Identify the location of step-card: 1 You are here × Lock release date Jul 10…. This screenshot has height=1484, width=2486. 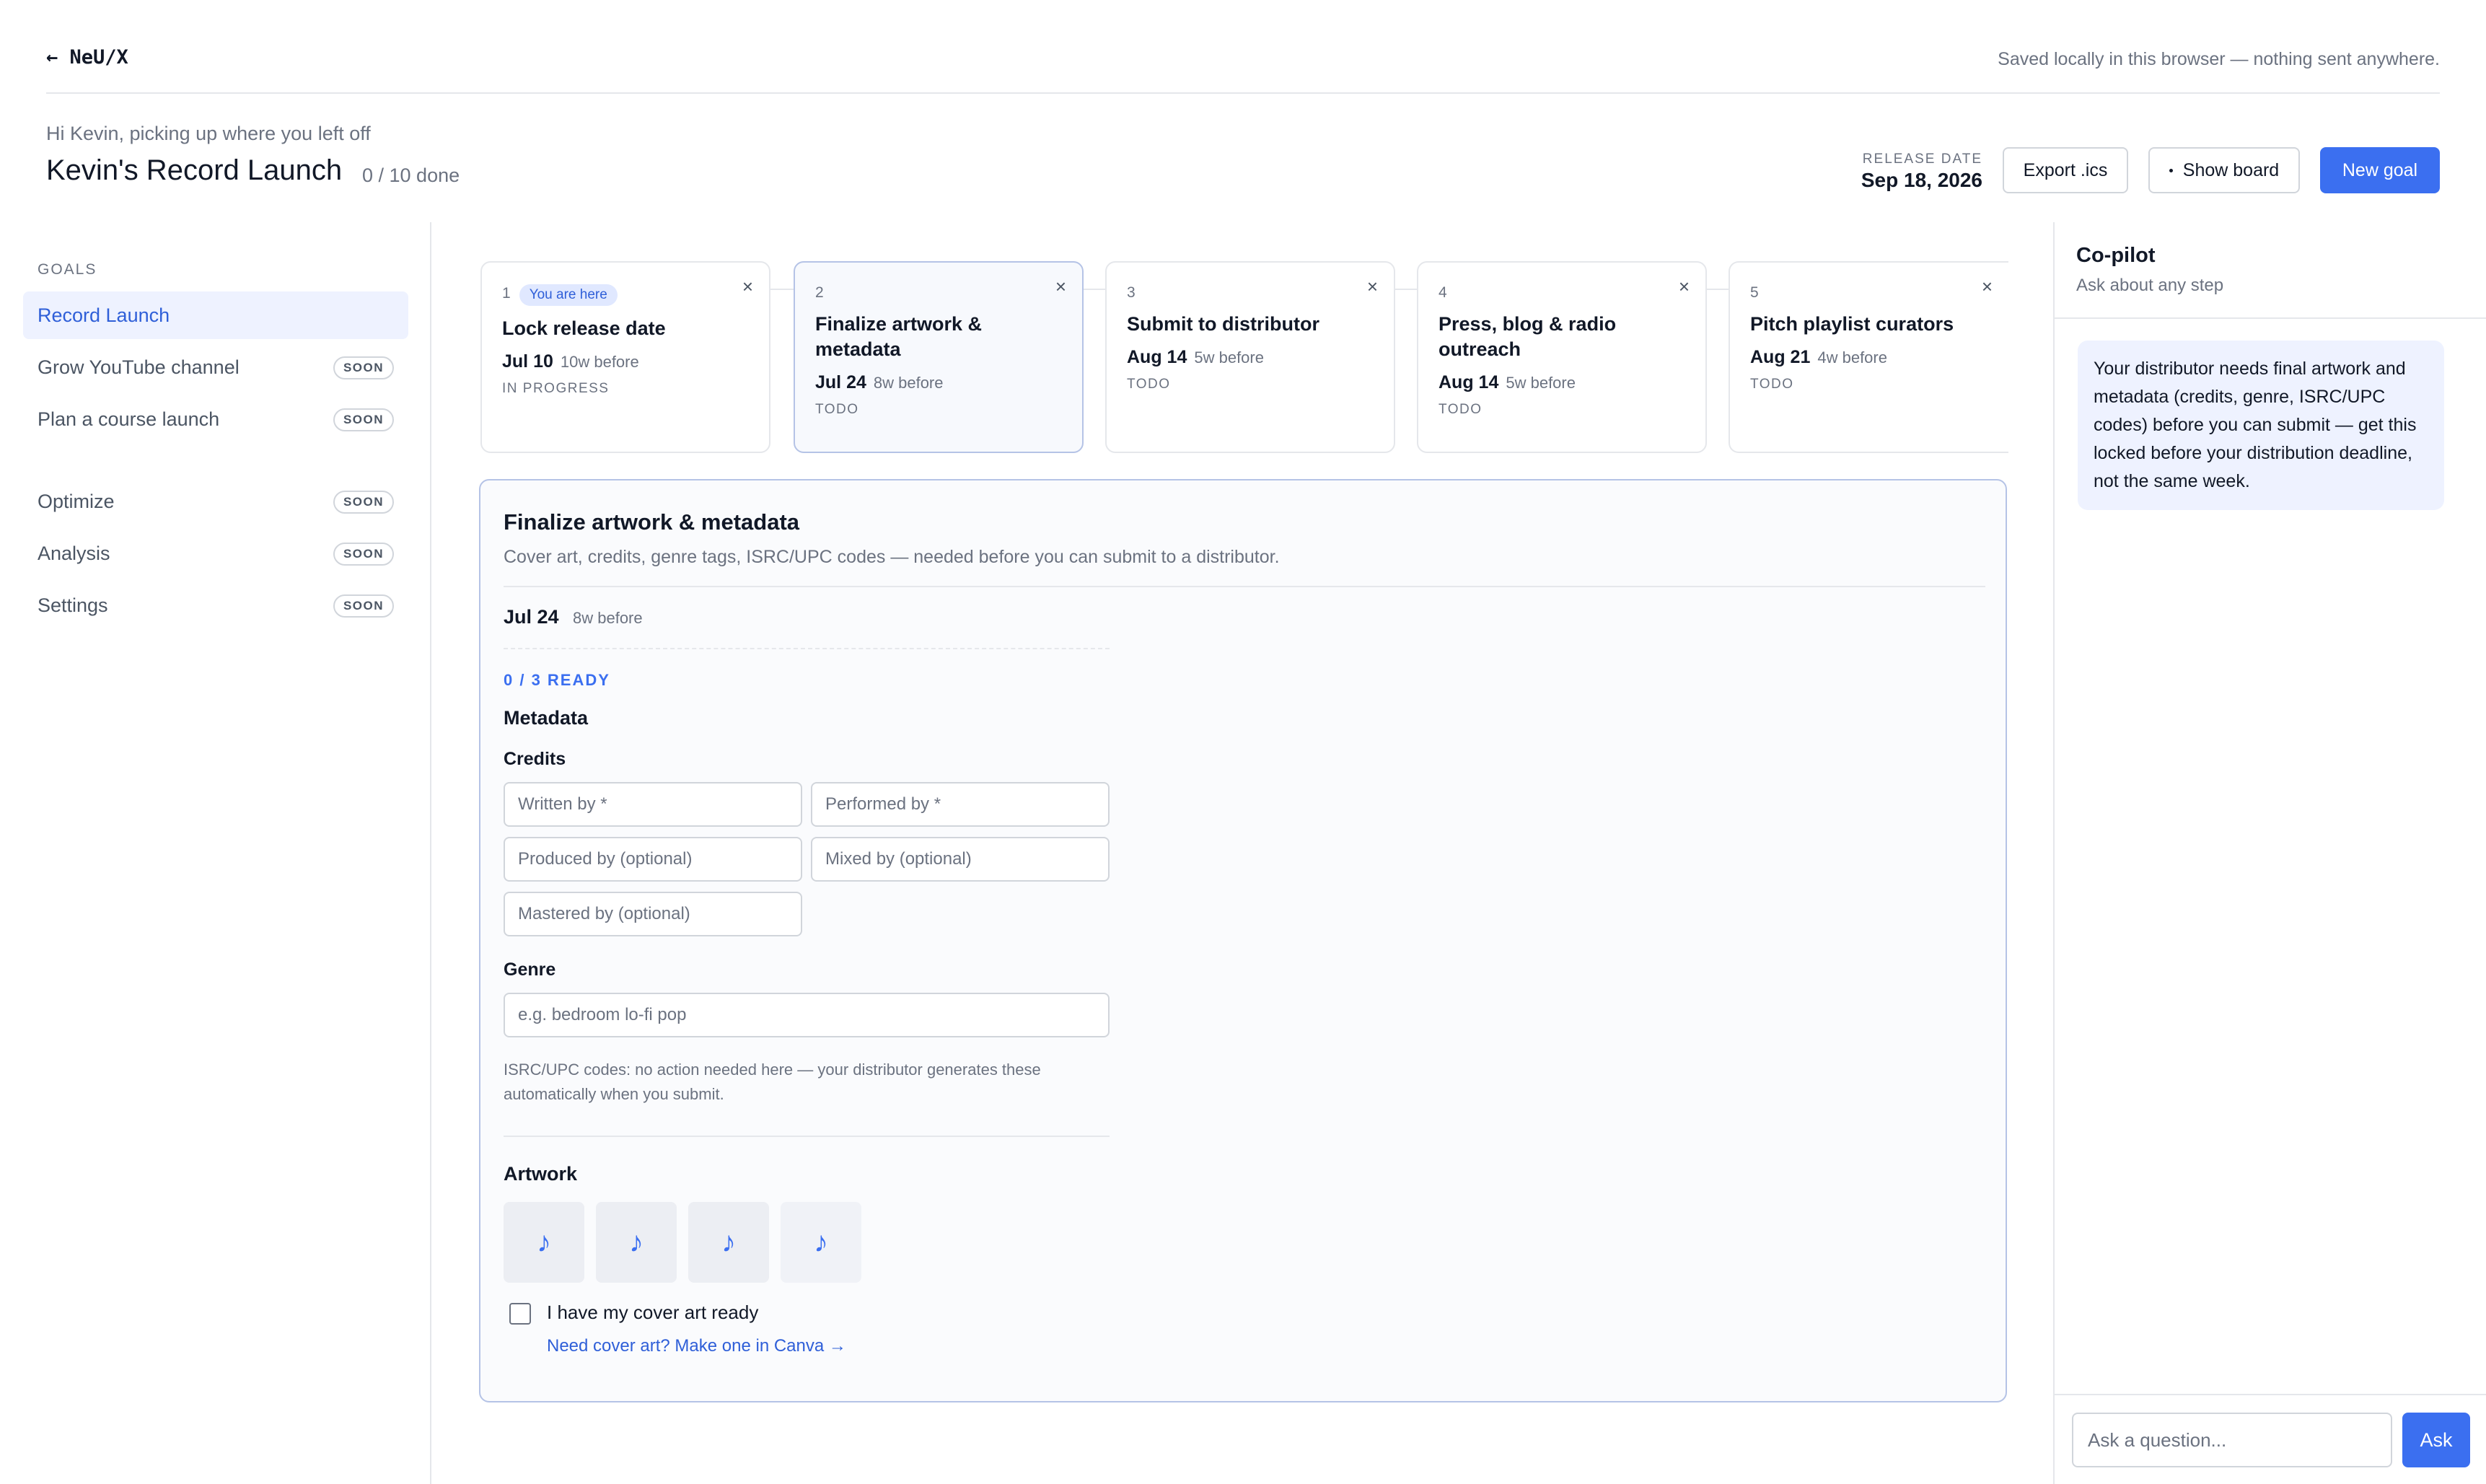
(625, 357).